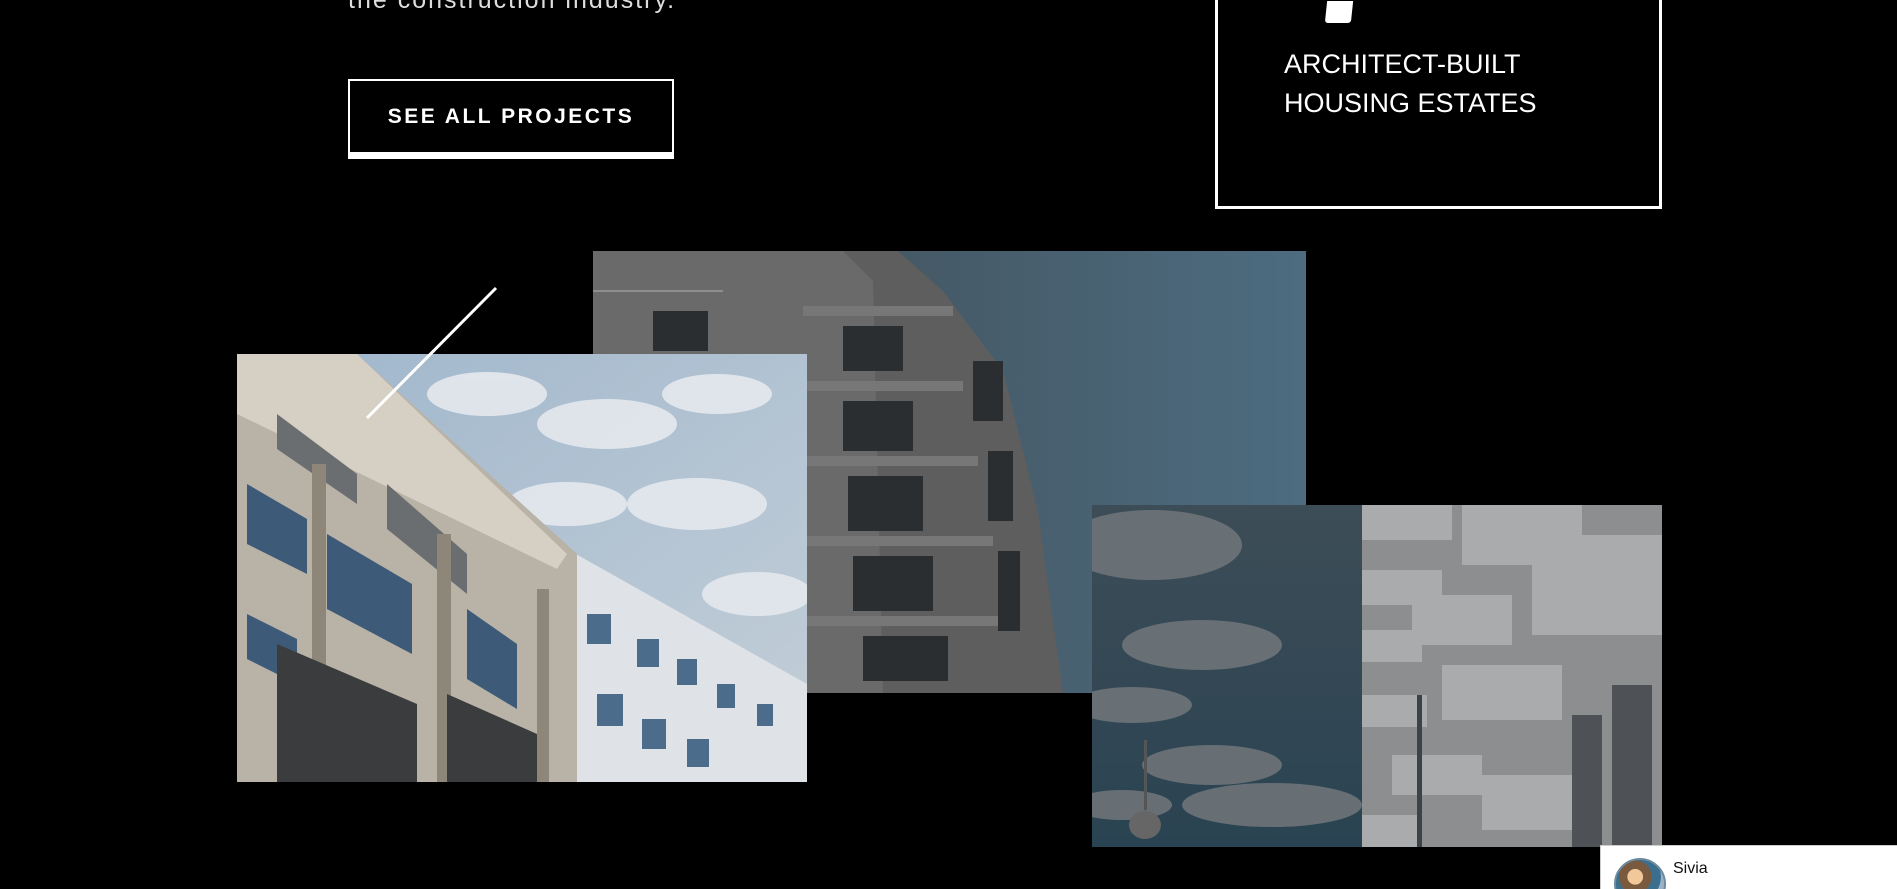  Describe the element at coordinates (522, 568) in the screenshot. I see `gallery-photo-office` at that location.